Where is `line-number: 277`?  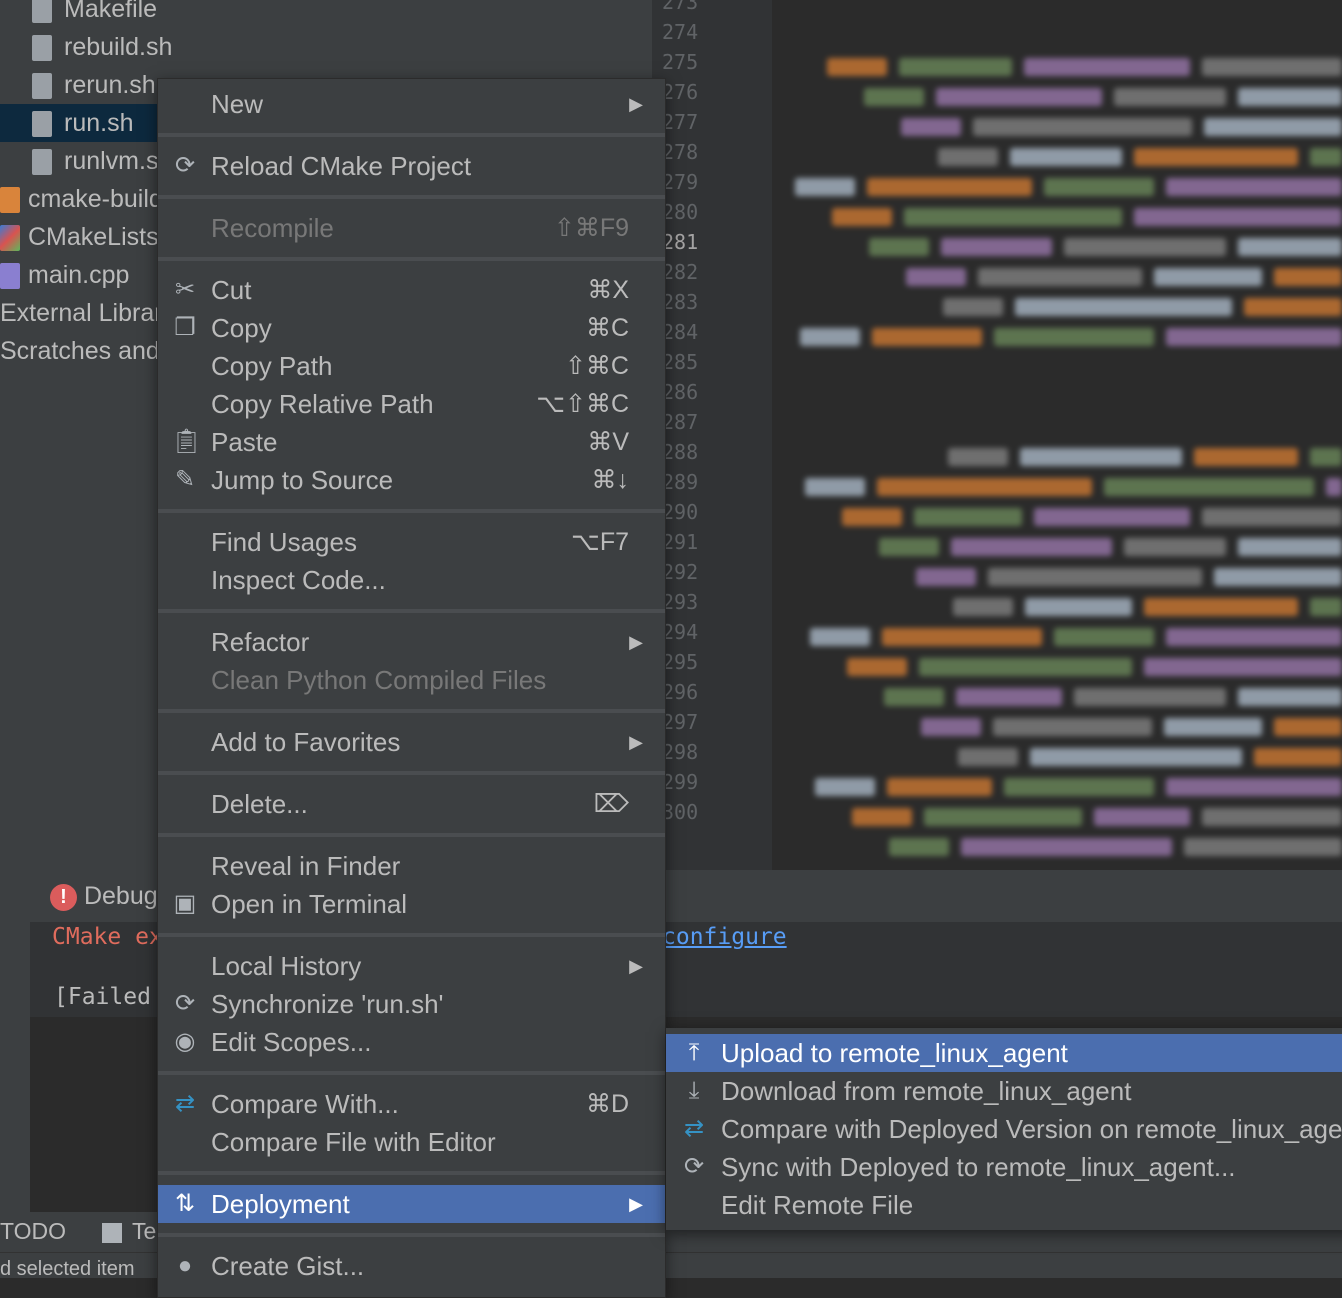 line-number: 277 is located at coordinates (680, 122).